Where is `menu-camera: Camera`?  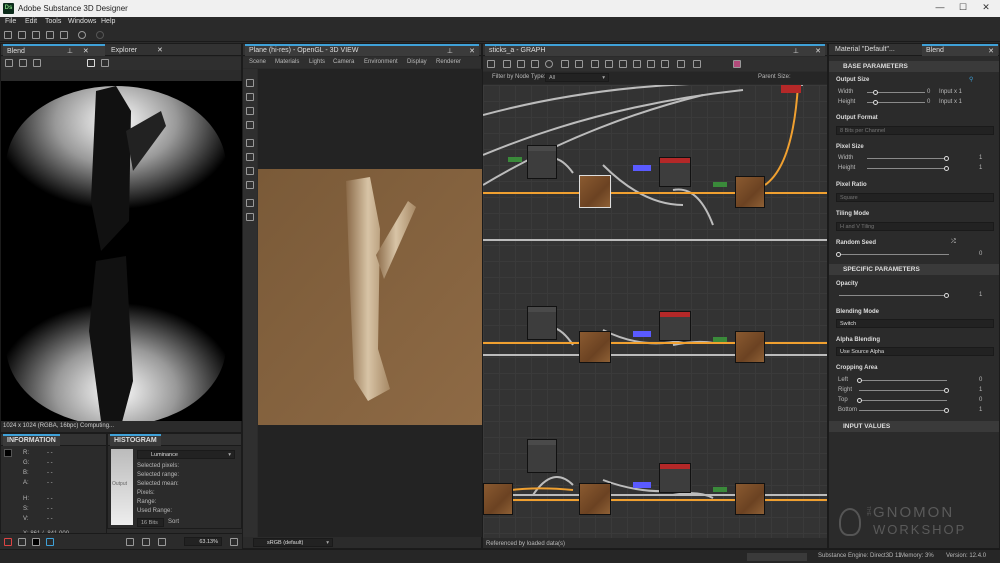 menu-camera: Camera is located at coordinates (343, 62).